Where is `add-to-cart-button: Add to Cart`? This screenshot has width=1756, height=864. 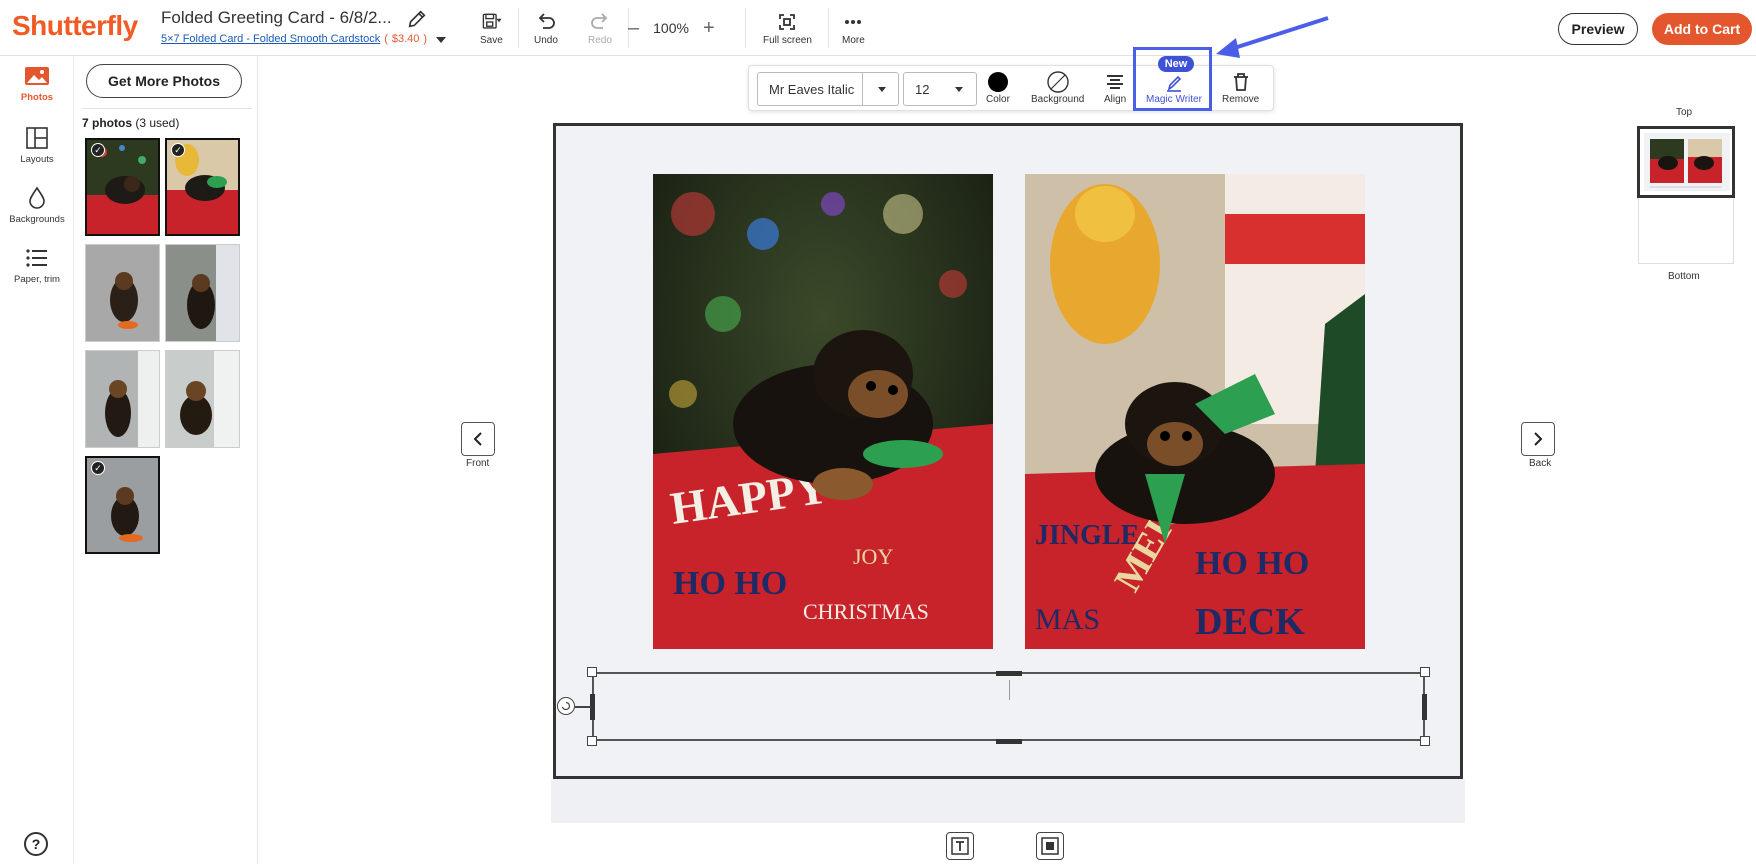 add-to-cart-button: Add to Cart is located at coordinates (1702, 29).